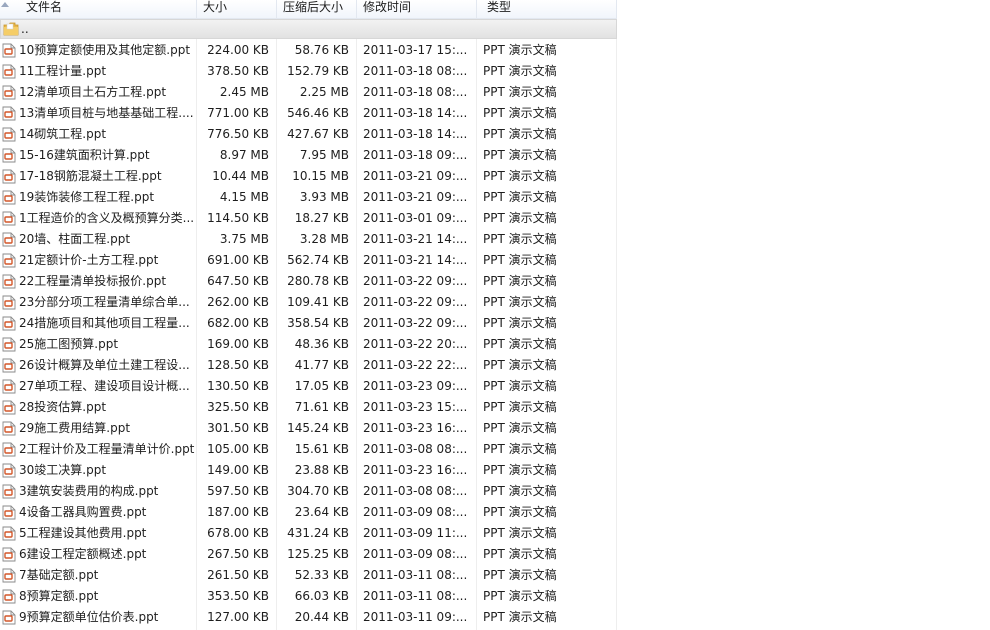  I want to click on column-header-type: 类型, so click(547, 9).